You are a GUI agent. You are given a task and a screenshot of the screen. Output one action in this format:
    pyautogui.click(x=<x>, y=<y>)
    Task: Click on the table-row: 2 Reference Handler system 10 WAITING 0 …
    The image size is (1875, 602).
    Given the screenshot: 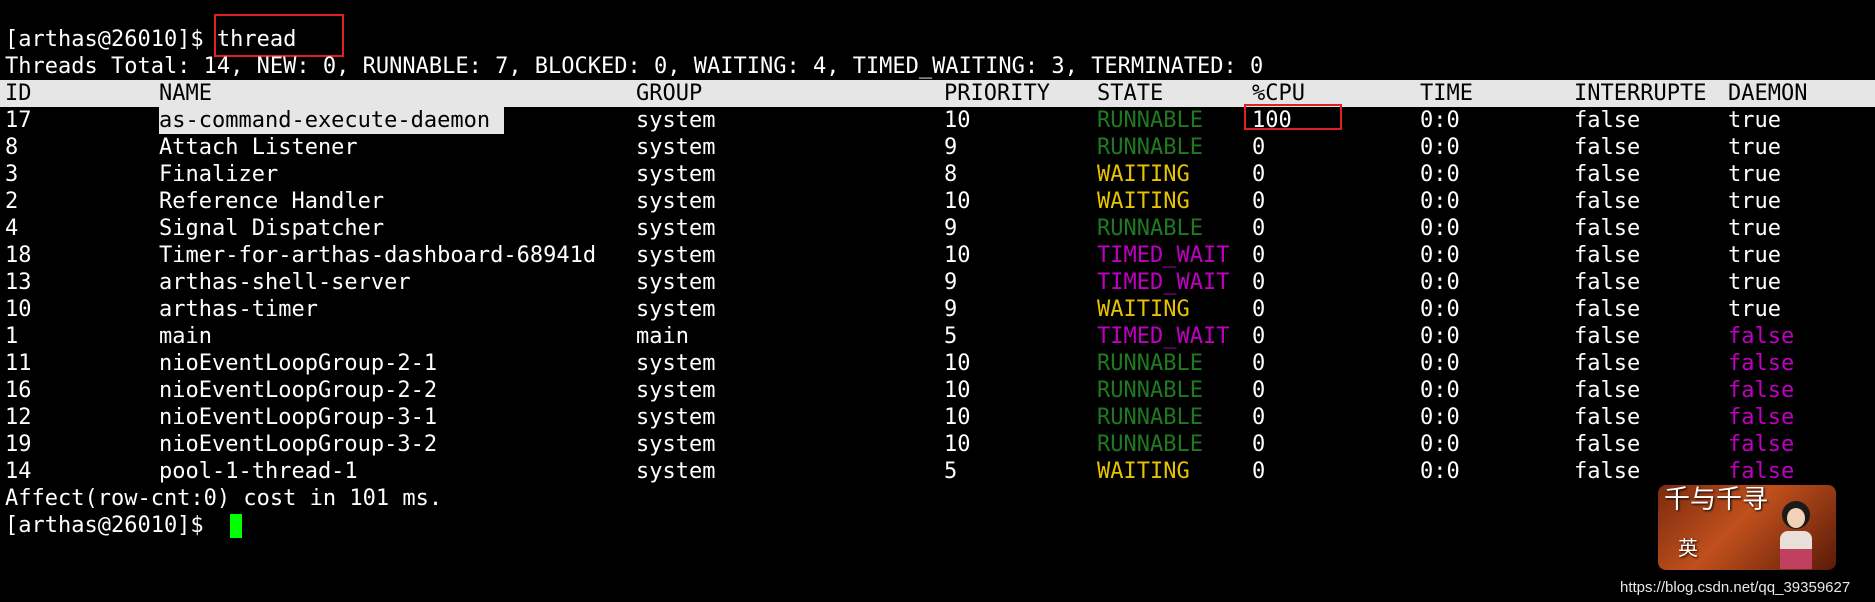 What is the action you would take?
    pyautogui.click(x=937, y=201)
    